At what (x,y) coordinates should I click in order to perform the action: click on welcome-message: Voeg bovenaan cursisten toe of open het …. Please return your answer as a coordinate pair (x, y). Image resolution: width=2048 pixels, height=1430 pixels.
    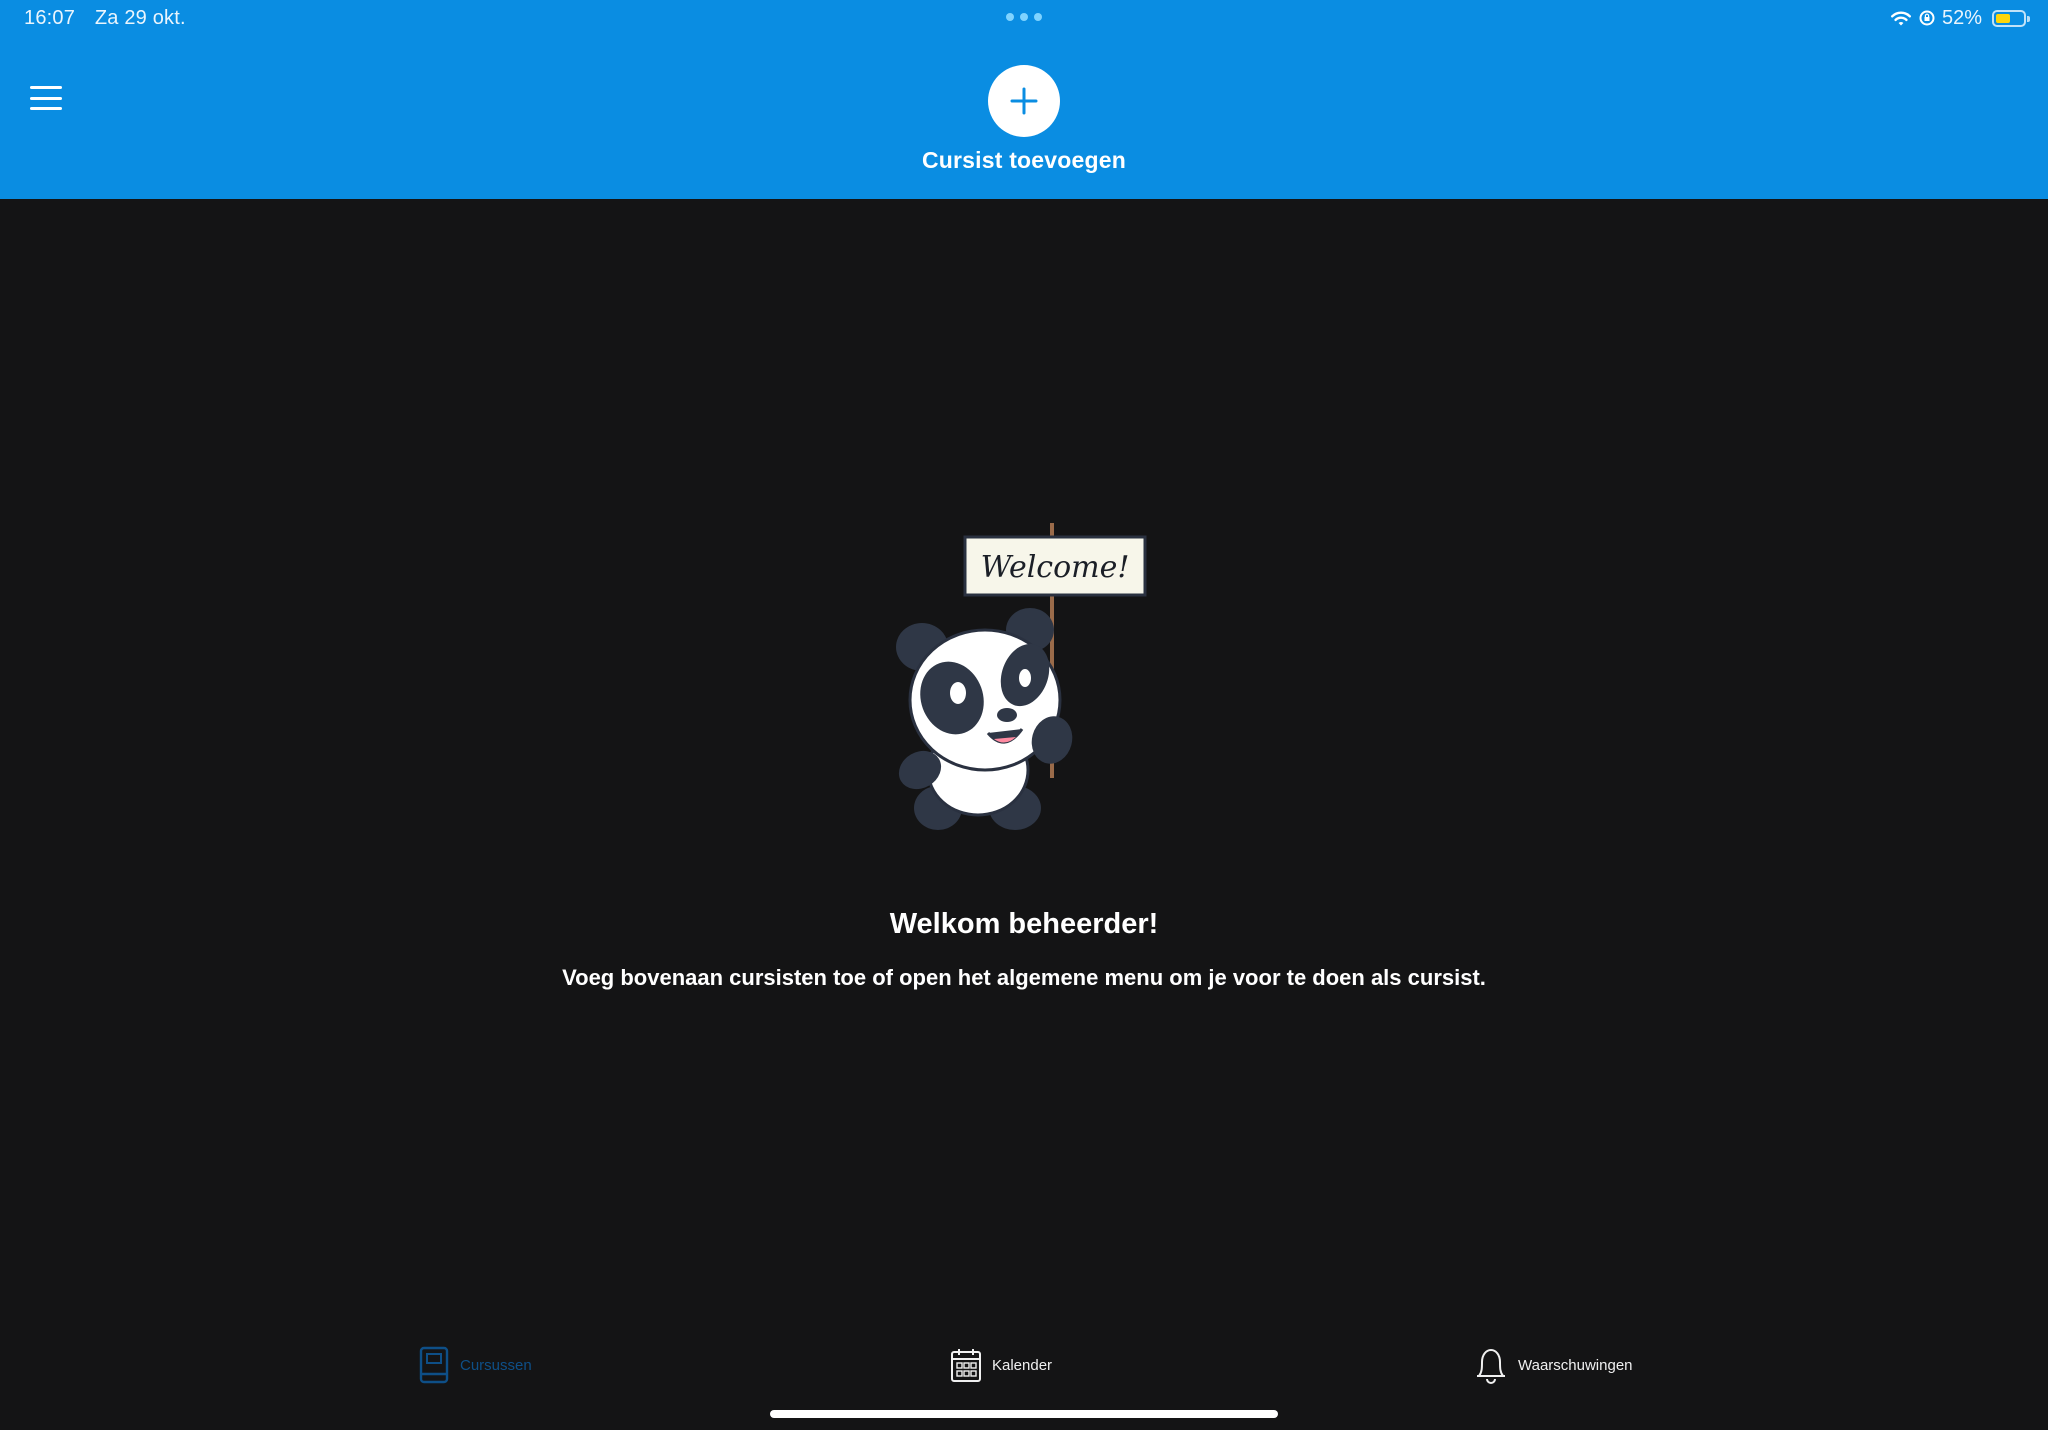
    Looking at the image, I should click on (1024, 977).